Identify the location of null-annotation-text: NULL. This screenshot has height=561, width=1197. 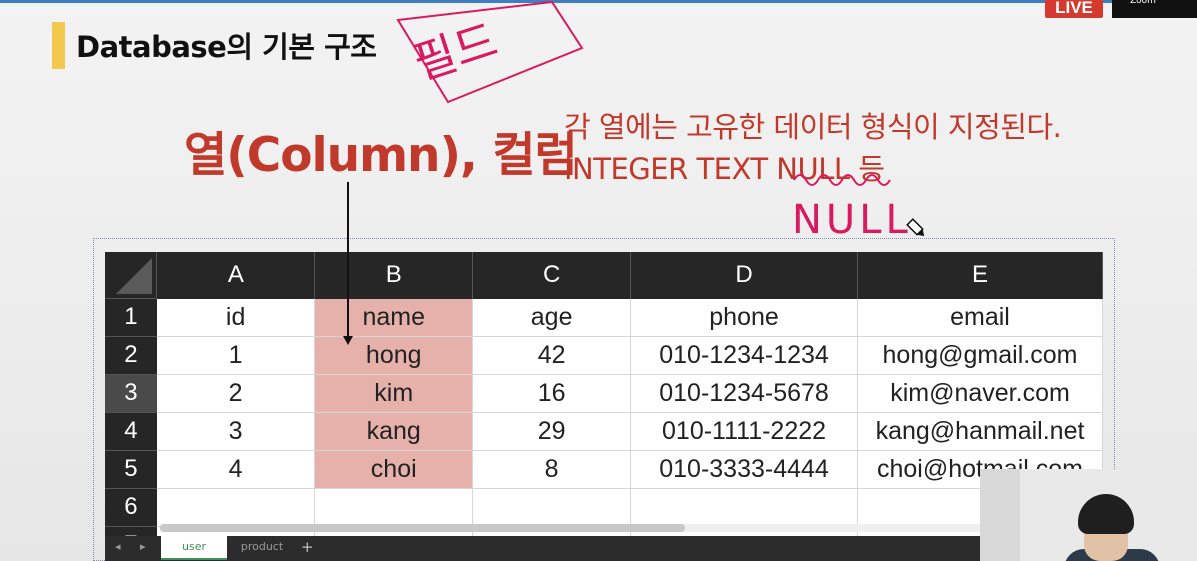
(852, 220).